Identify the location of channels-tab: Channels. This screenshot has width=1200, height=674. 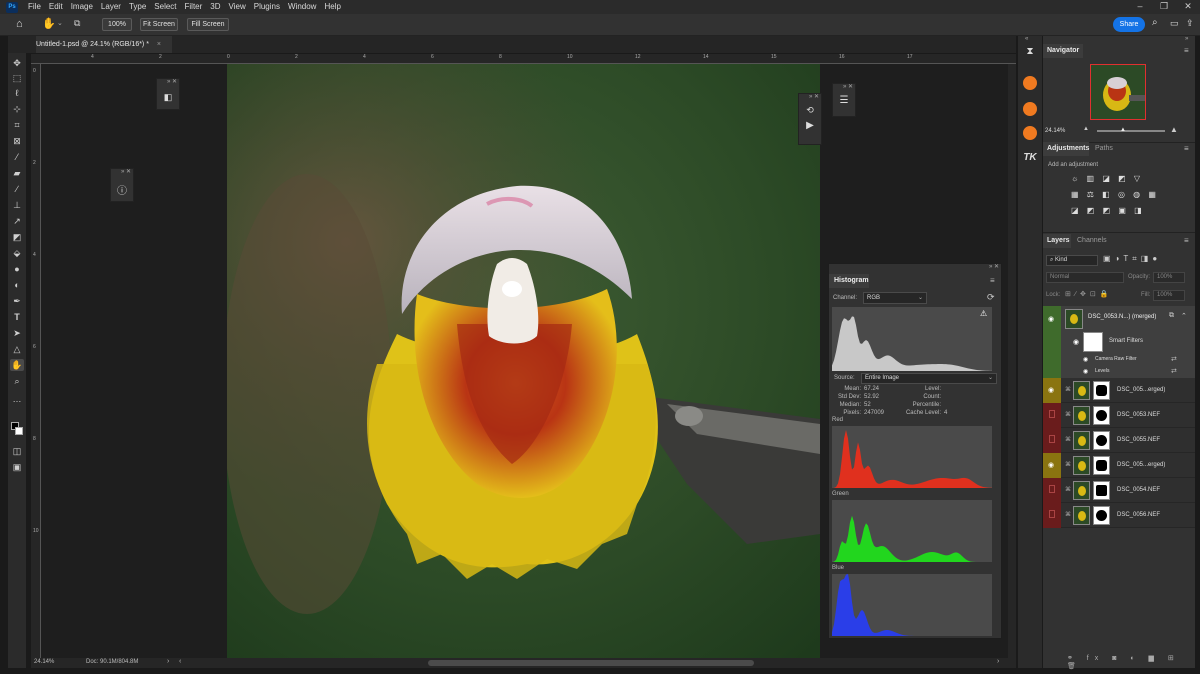
(1092, 241).